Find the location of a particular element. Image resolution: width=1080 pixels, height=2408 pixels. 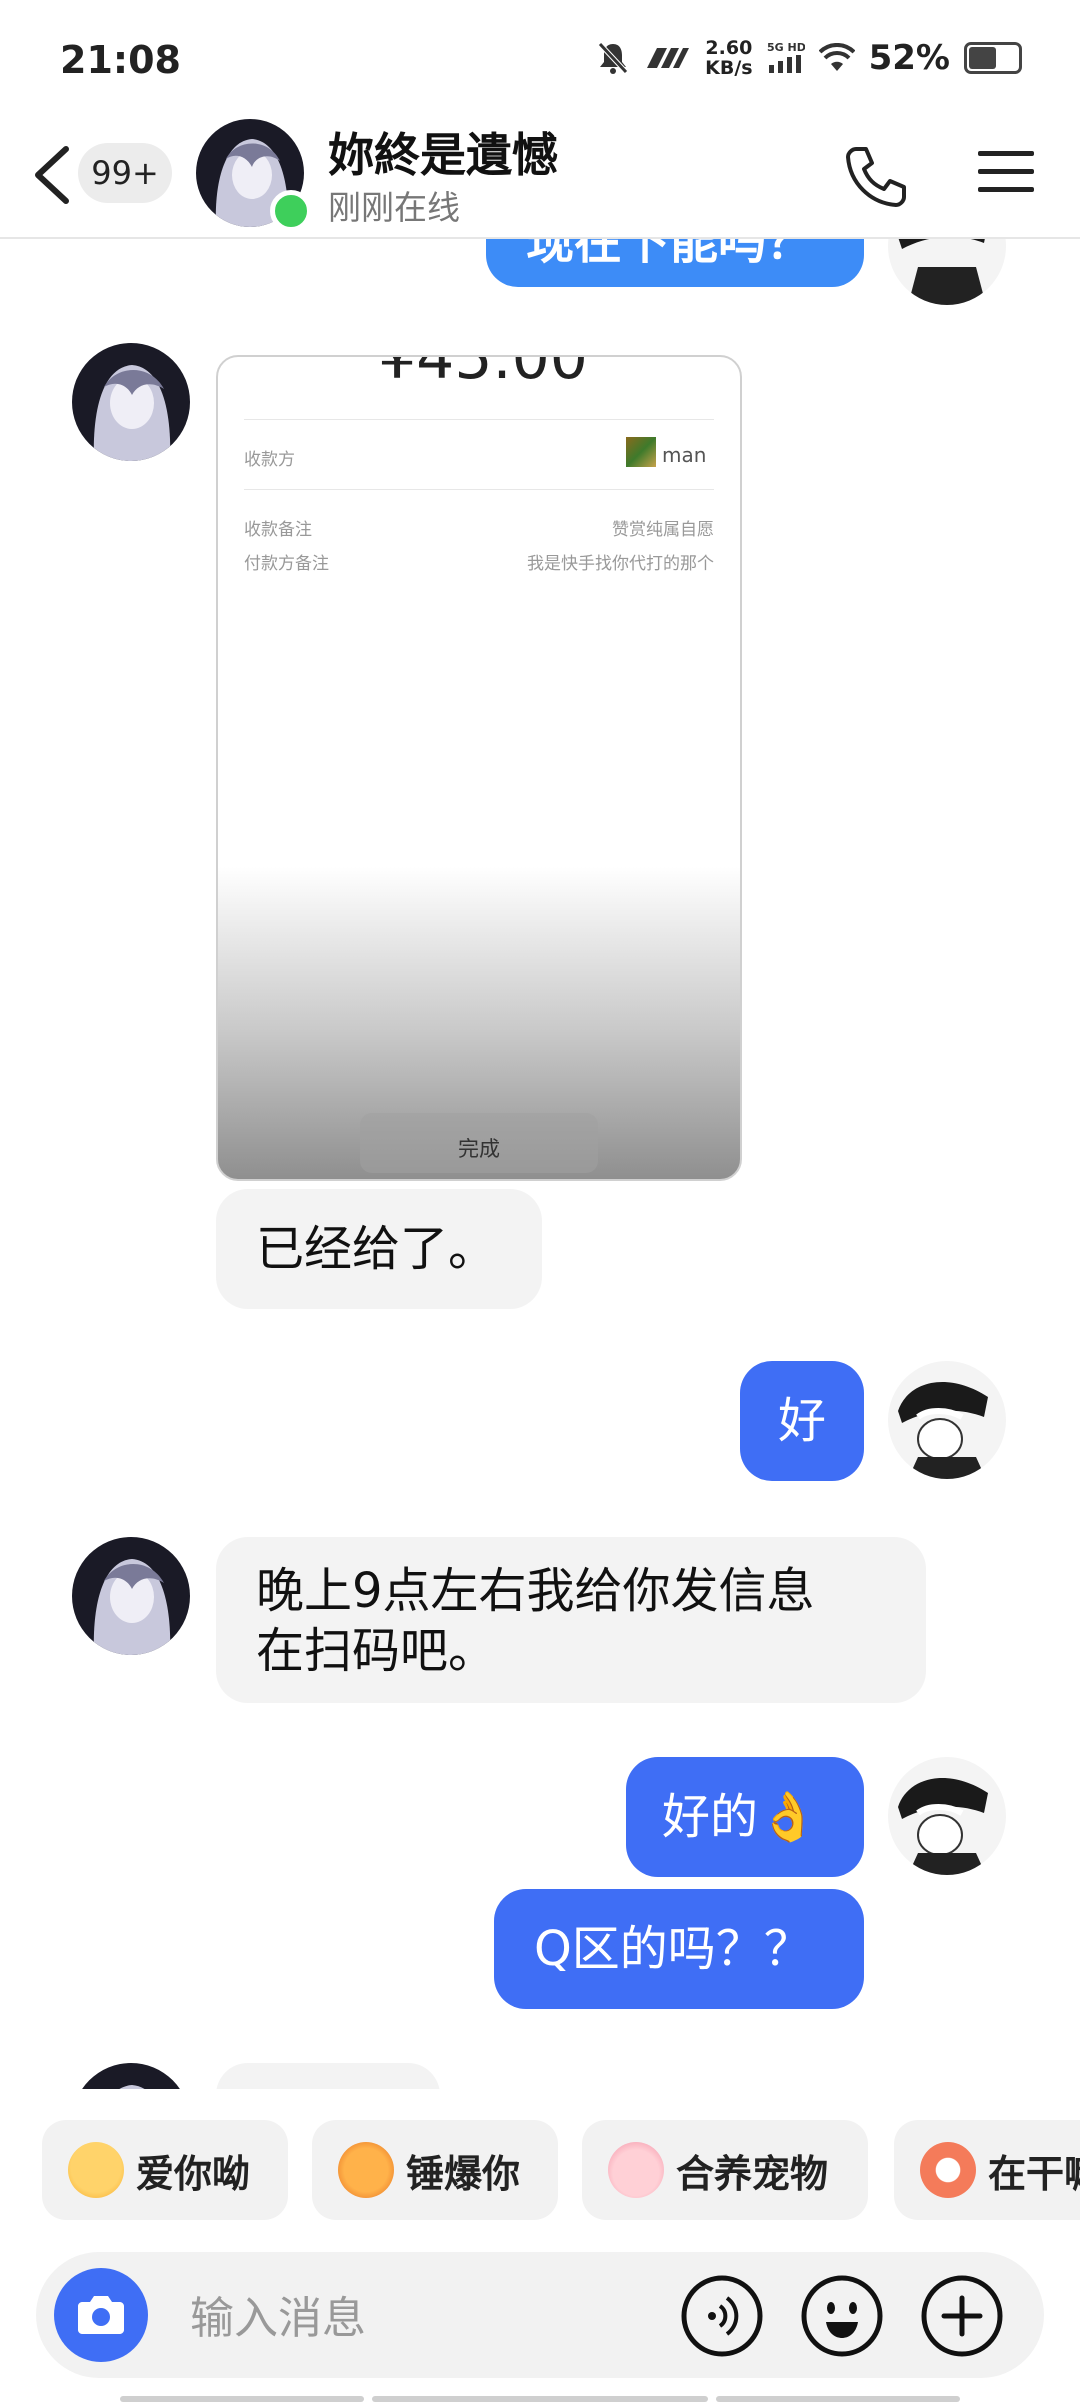

phone-call-icon is located at coordinates (875, 176).